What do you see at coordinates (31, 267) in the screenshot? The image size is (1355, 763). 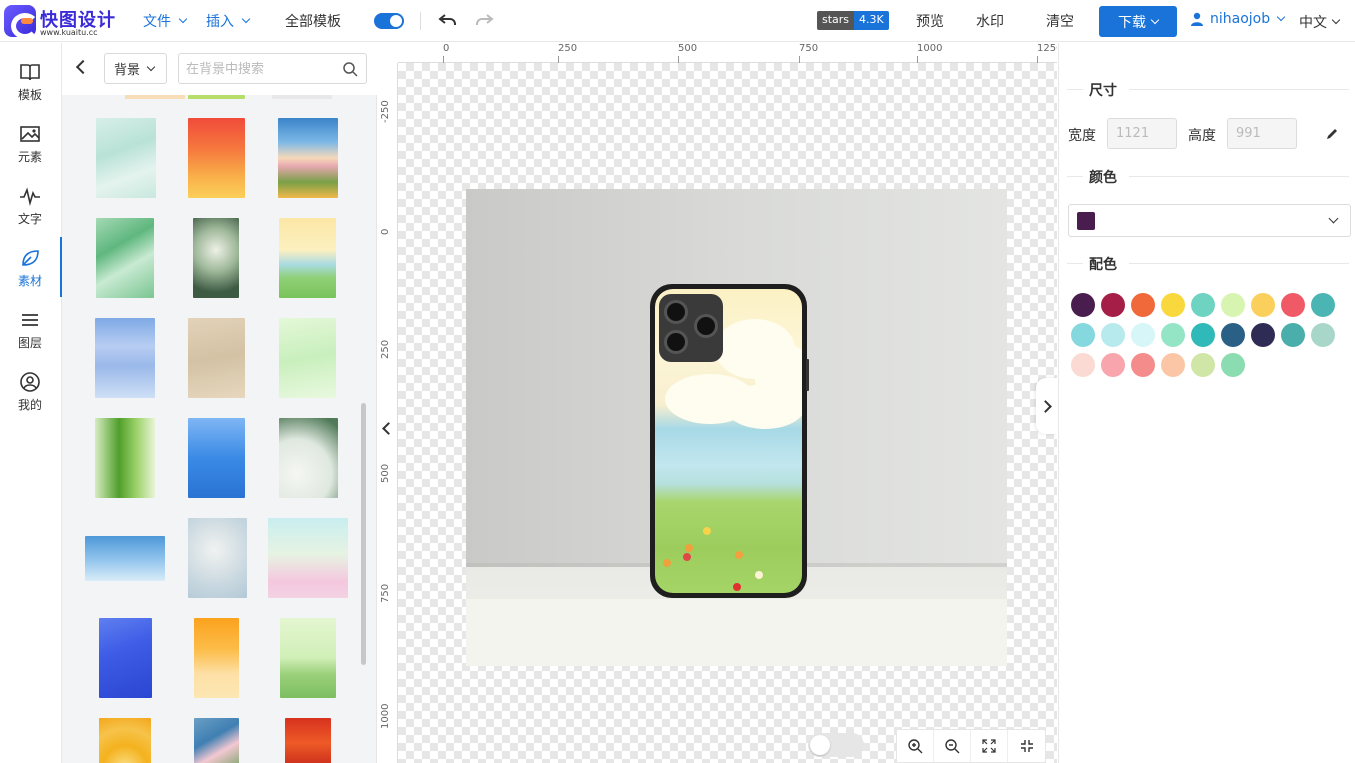 I see `rail-item-materials: 素材` at bounding box center [31, 267].